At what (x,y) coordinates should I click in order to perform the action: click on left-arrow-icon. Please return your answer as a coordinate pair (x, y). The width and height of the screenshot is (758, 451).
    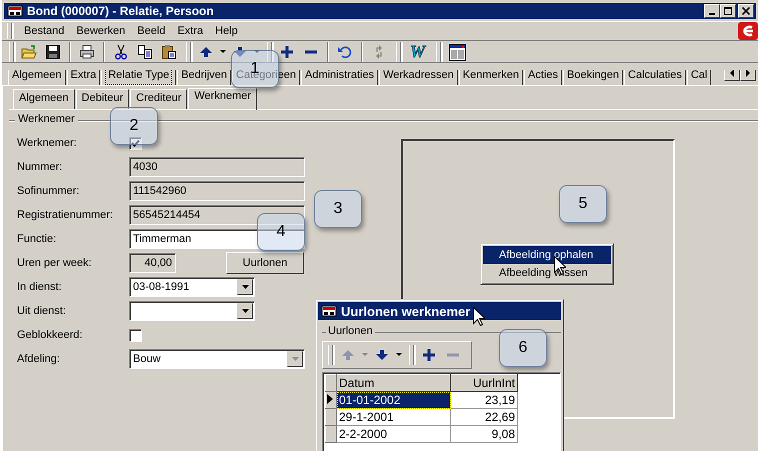
    Looking at the image, I should click on (732, 73).